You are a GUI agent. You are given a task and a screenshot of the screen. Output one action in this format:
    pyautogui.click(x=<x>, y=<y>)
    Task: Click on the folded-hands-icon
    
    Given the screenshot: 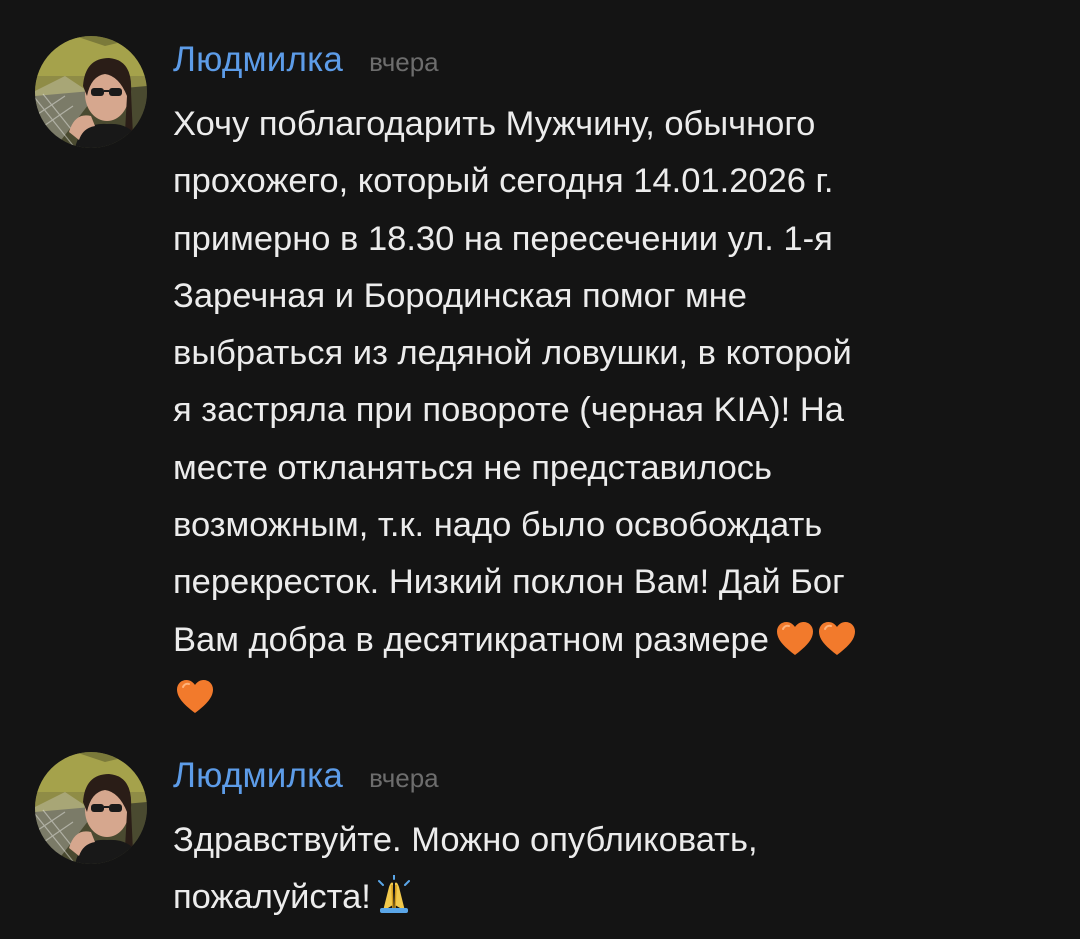 What is the action you would take?
    pyautogui.click(x=394, y=895)
    